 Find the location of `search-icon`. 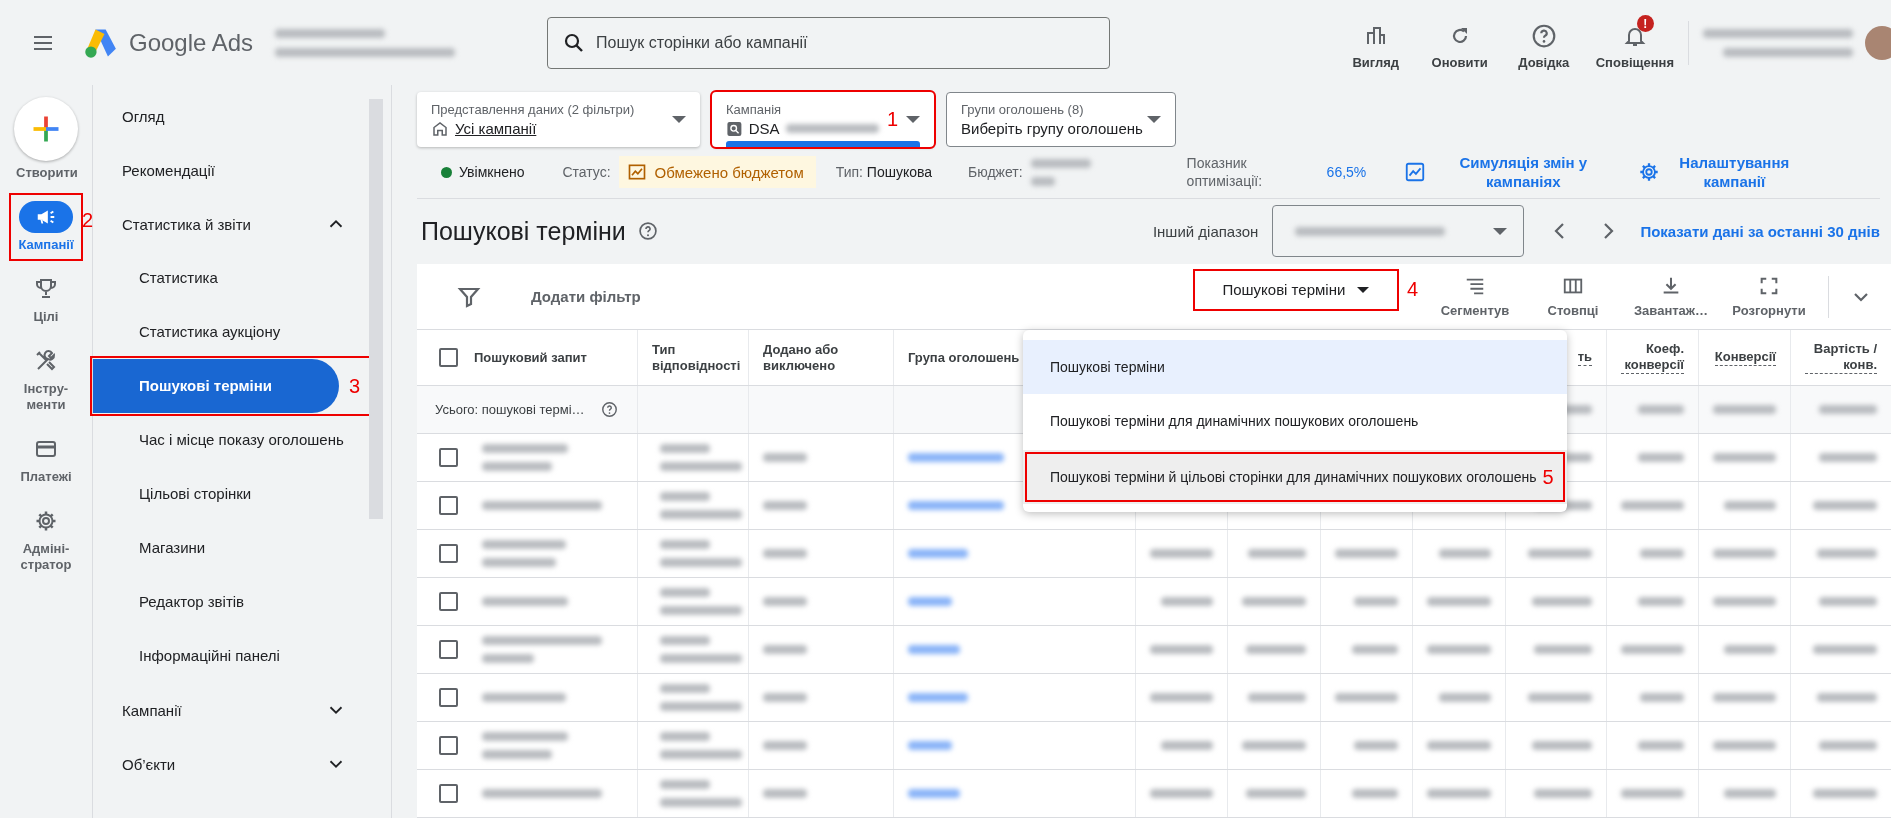

search-icon is located at coordinates (734, 128).